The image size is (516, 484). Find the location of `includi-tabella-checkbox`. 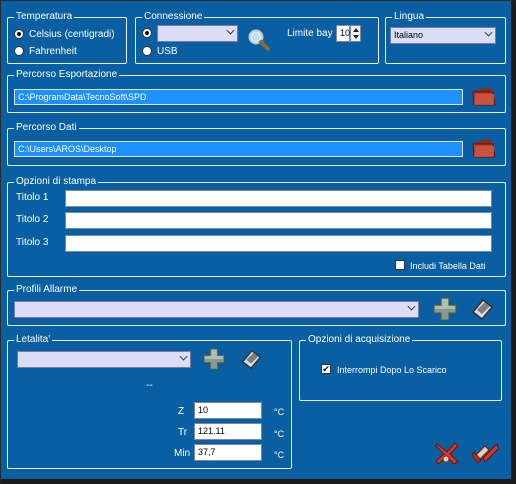

includi-tabella-checkbox is located at coordinates (400, 265).